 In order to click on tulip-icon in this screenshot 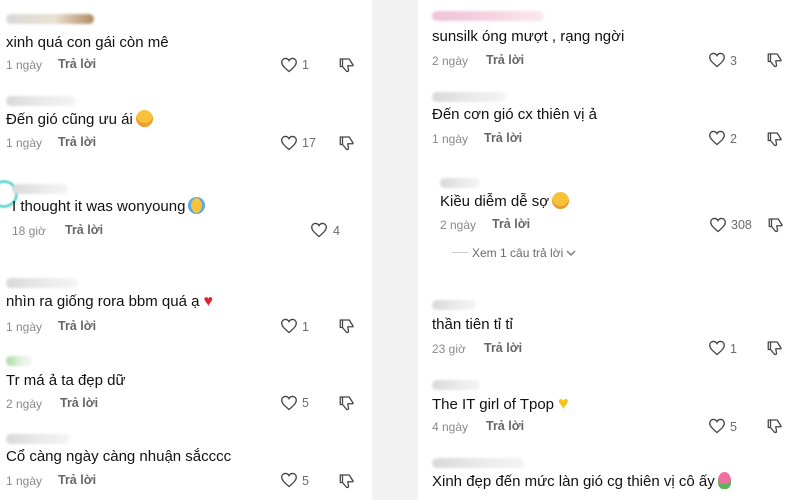, I will do `click(724, 480)`.